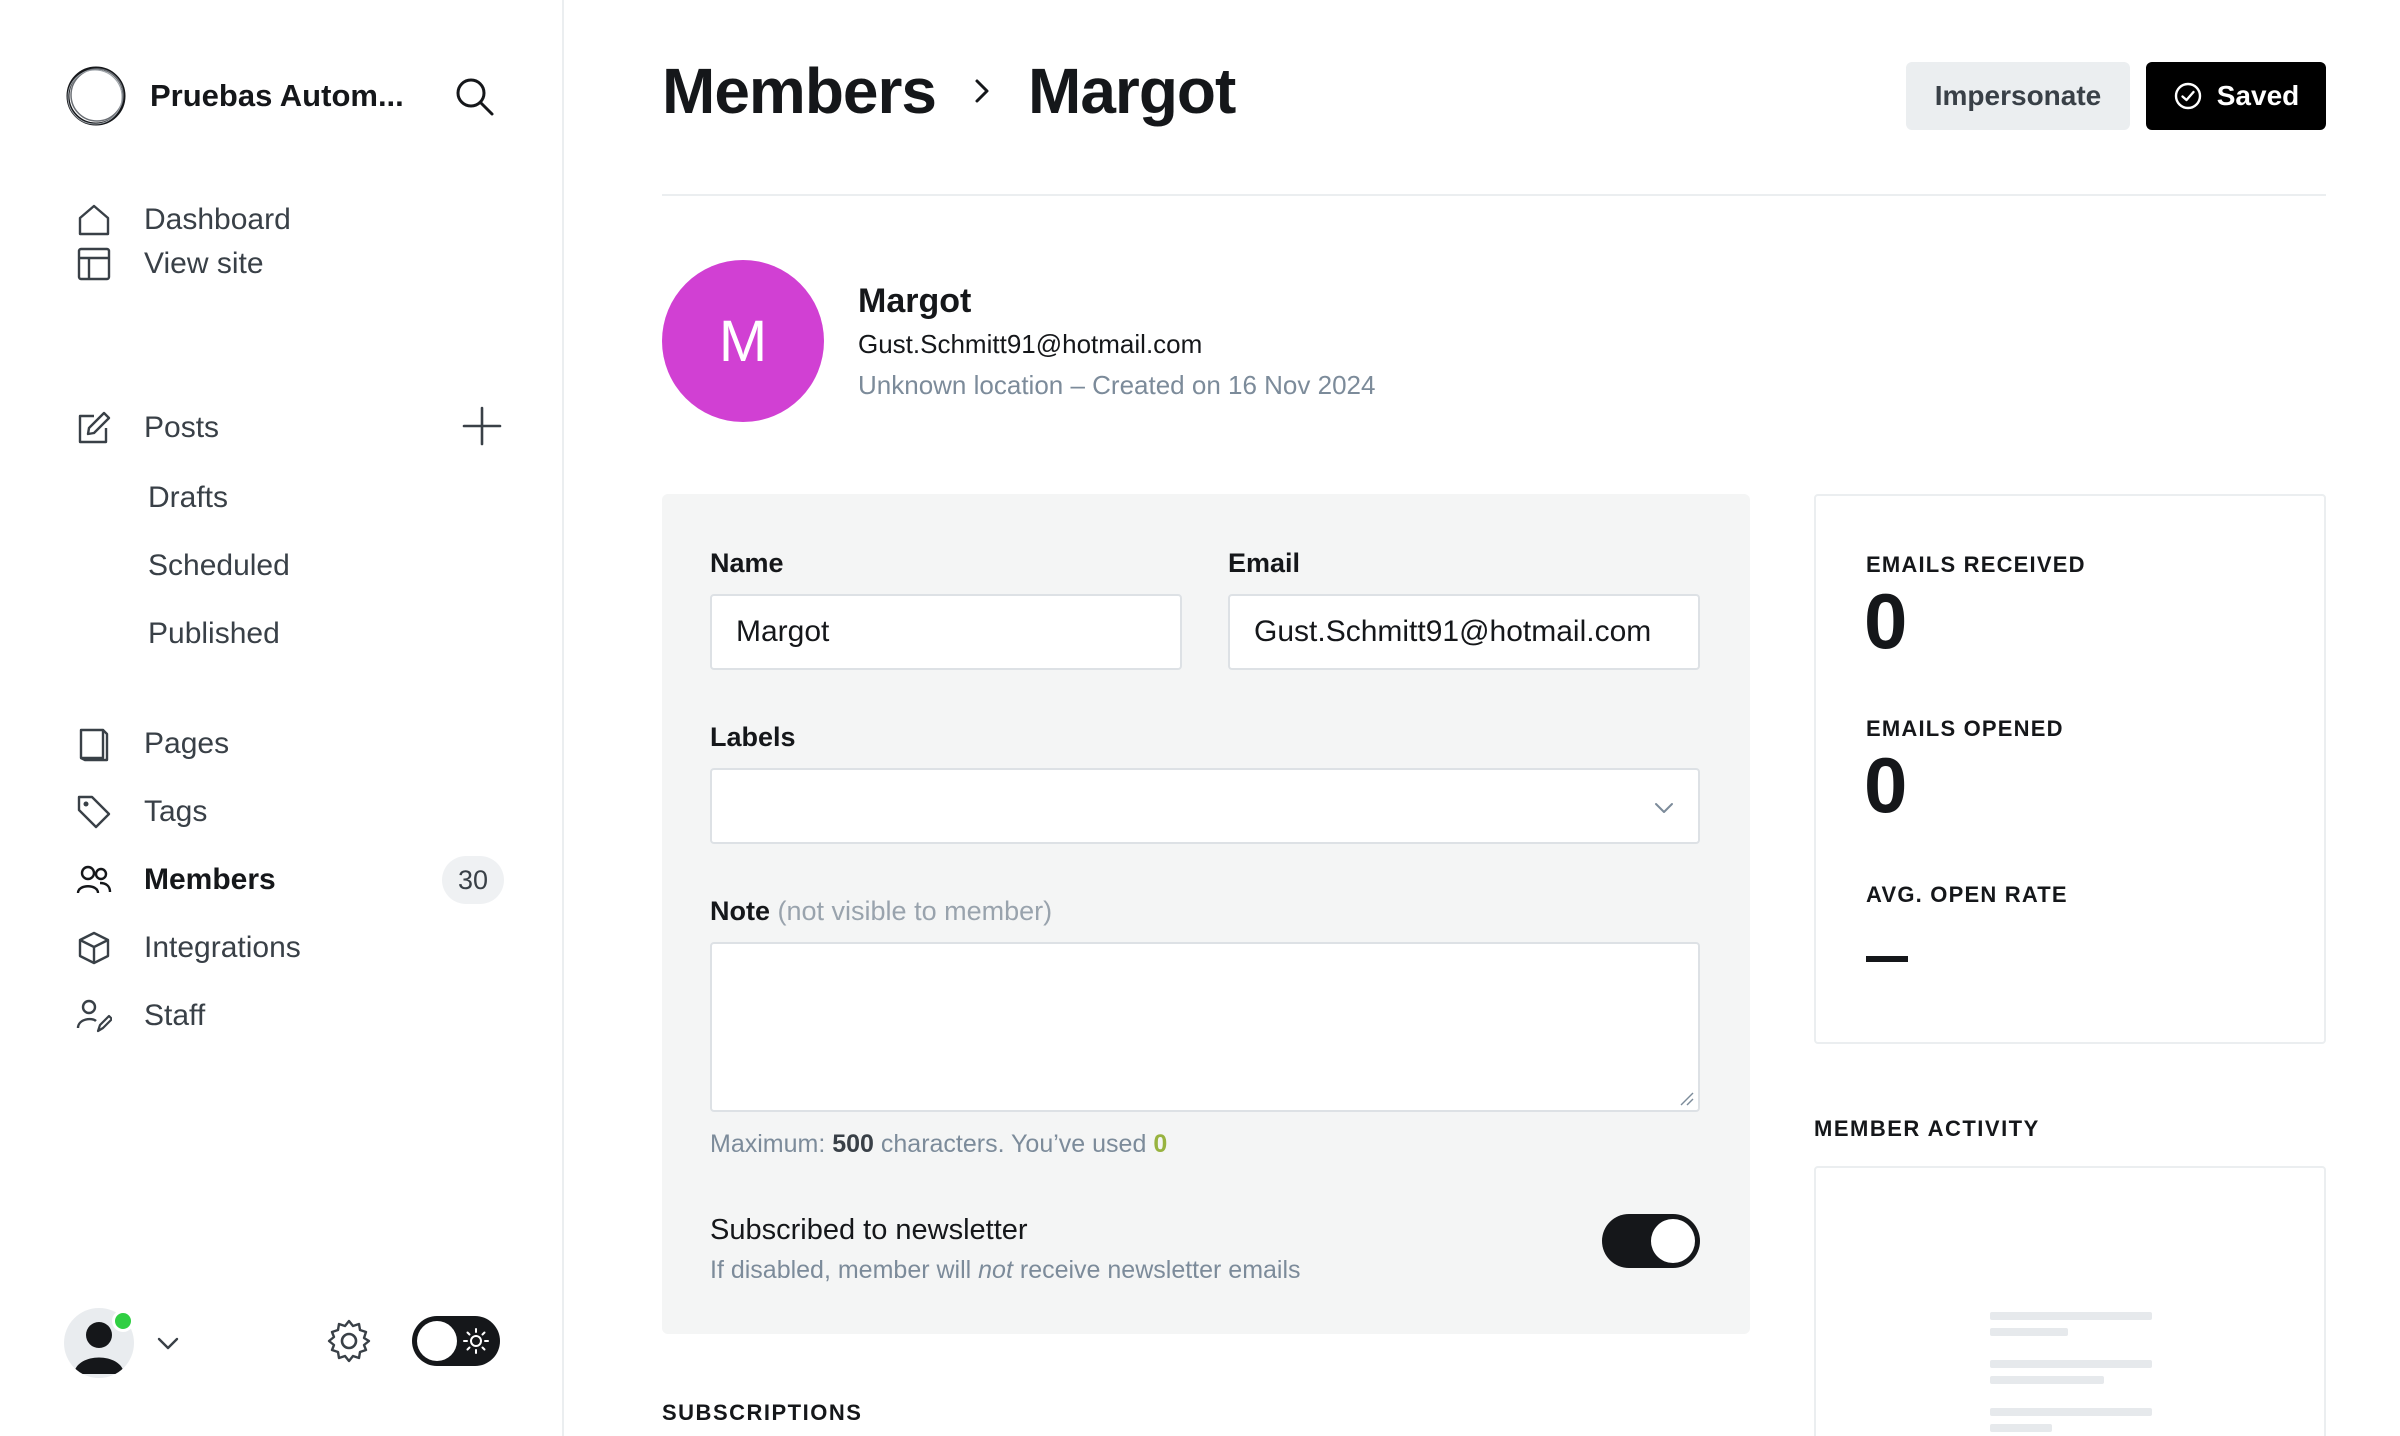 This screenshot has width=2400, height=1436. Describe the element at coordinates (1464, 632) in the screenshot. I see `email-input` at that location.